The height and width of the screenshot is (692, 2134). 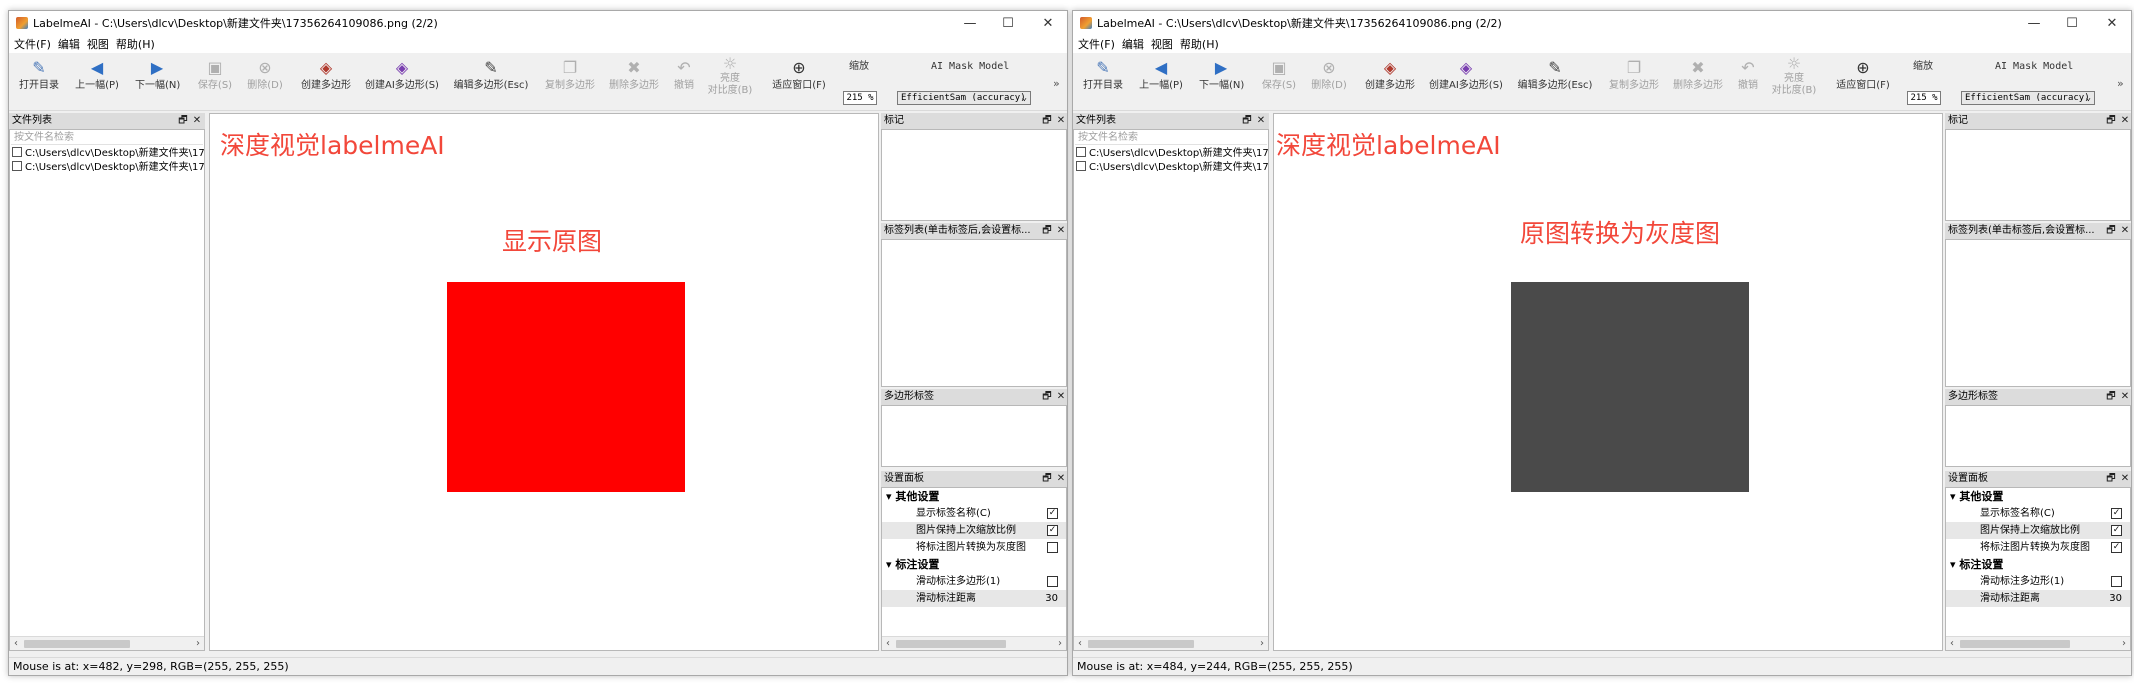 I want to click on settings-row: 滑动标注多边形(1), so click(x=974, y=581).